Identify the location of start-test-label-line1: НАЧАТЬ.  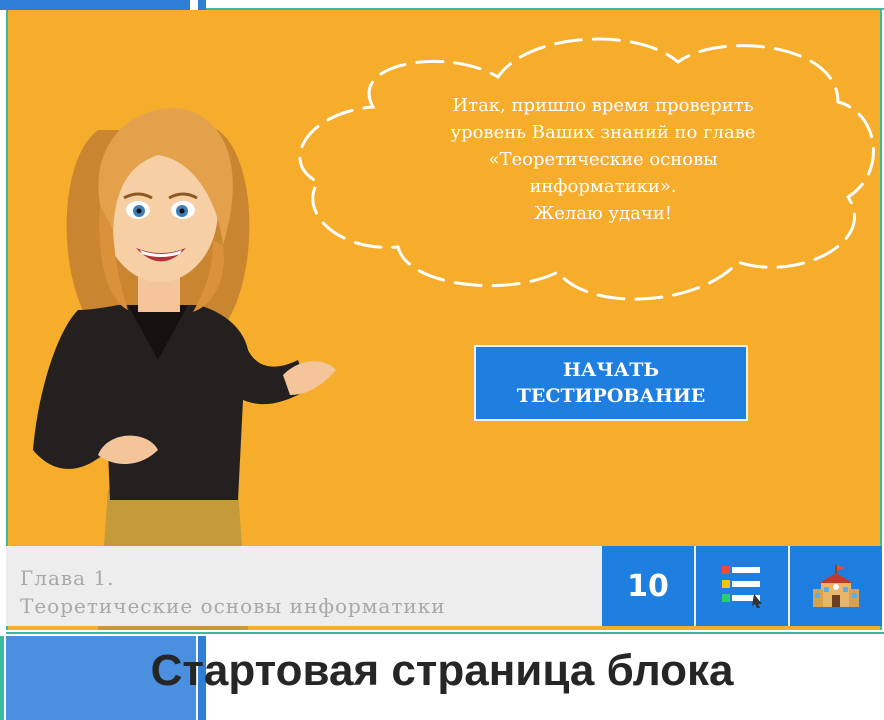
(611, 370).